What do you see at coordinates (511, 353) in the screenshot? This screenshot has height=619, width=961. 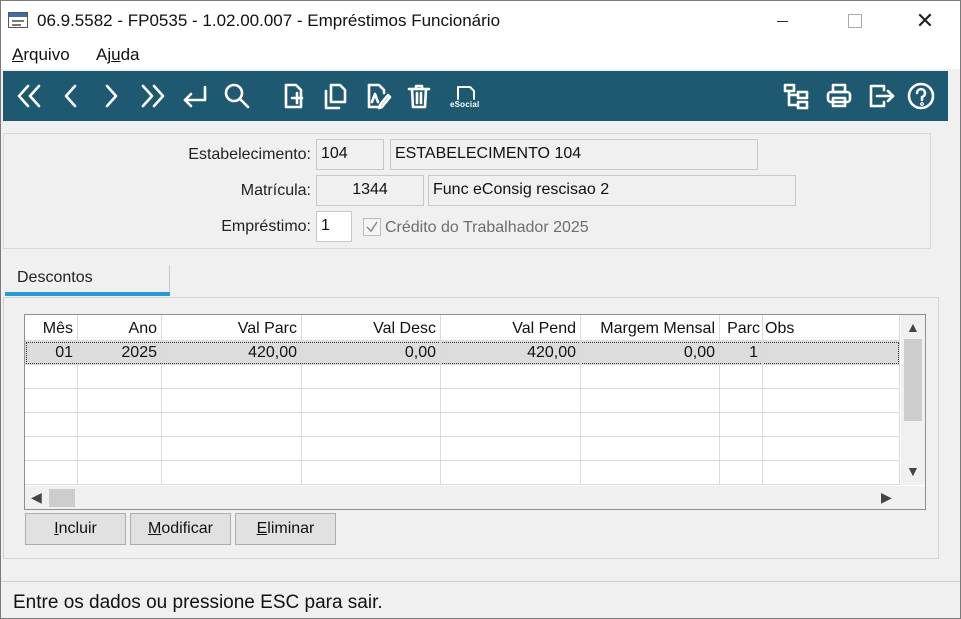 I see `table-cell: 420,00` at bounding box center [511, 353].